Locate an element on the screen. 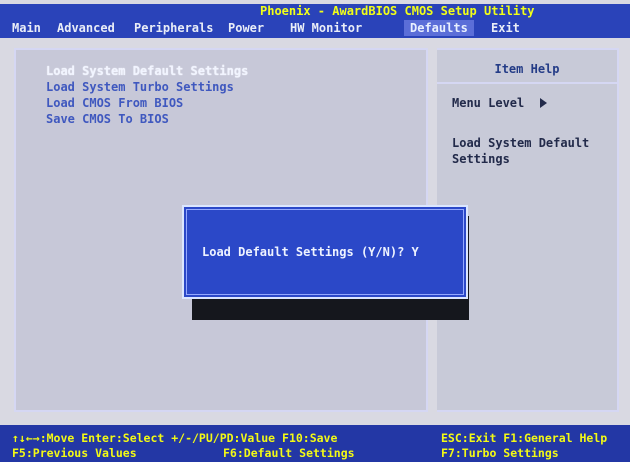  dialog-prompt: Load Default Settings (Y/N)? Y is located at coordinates (310, 252).